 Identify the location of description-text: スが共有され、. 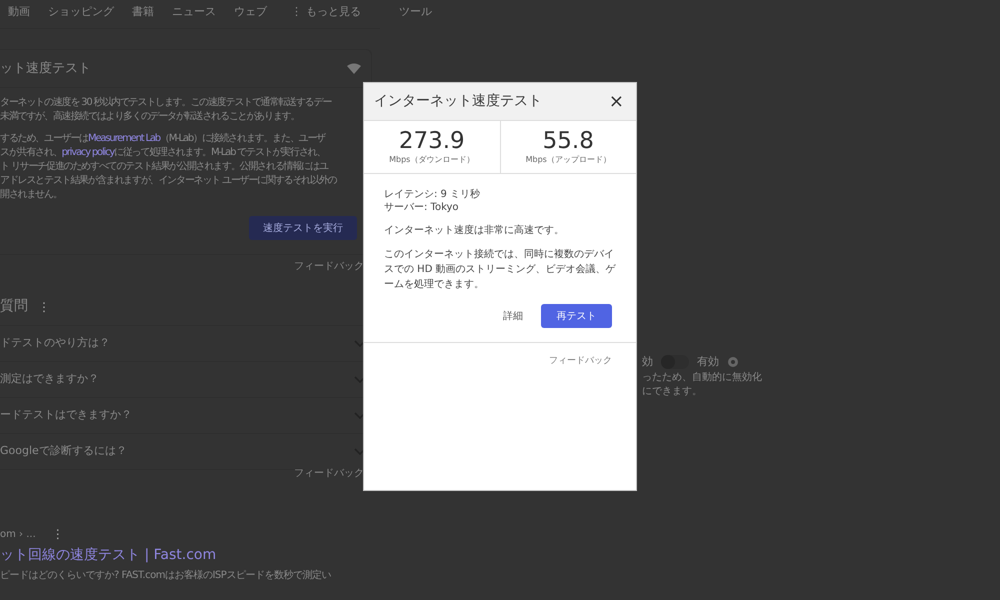
(31, 153).